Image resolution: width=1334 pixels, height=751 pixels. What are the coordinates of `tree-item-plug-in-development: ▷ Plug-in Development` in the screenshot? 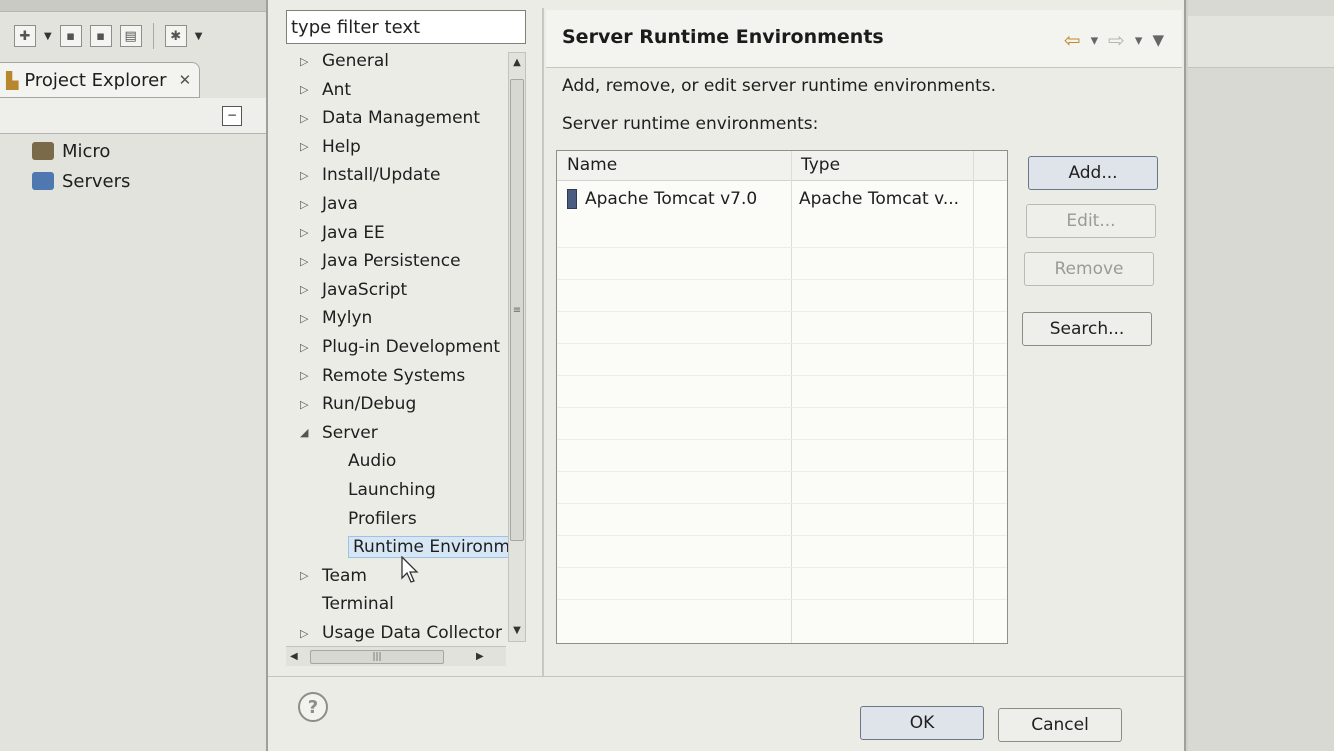 It's located at (393, 347).